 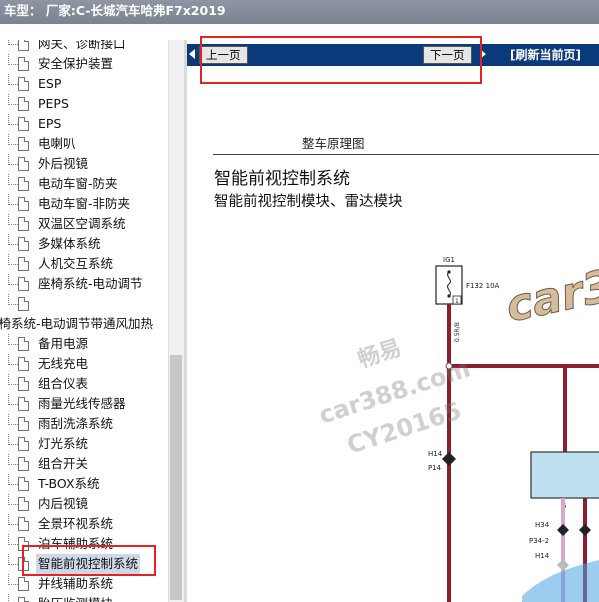 I want to click on connector-right-label-2: P34-2, so click(x=539, y=541).